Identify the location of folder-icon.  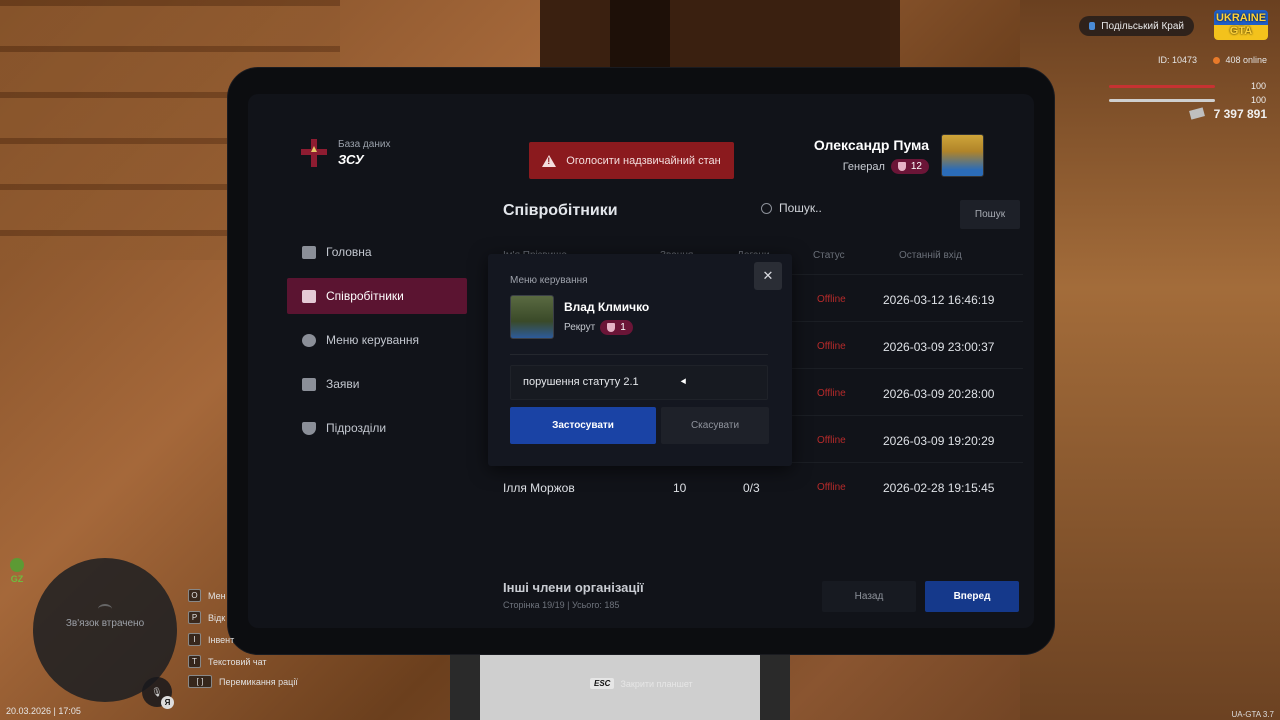
(309, 384).